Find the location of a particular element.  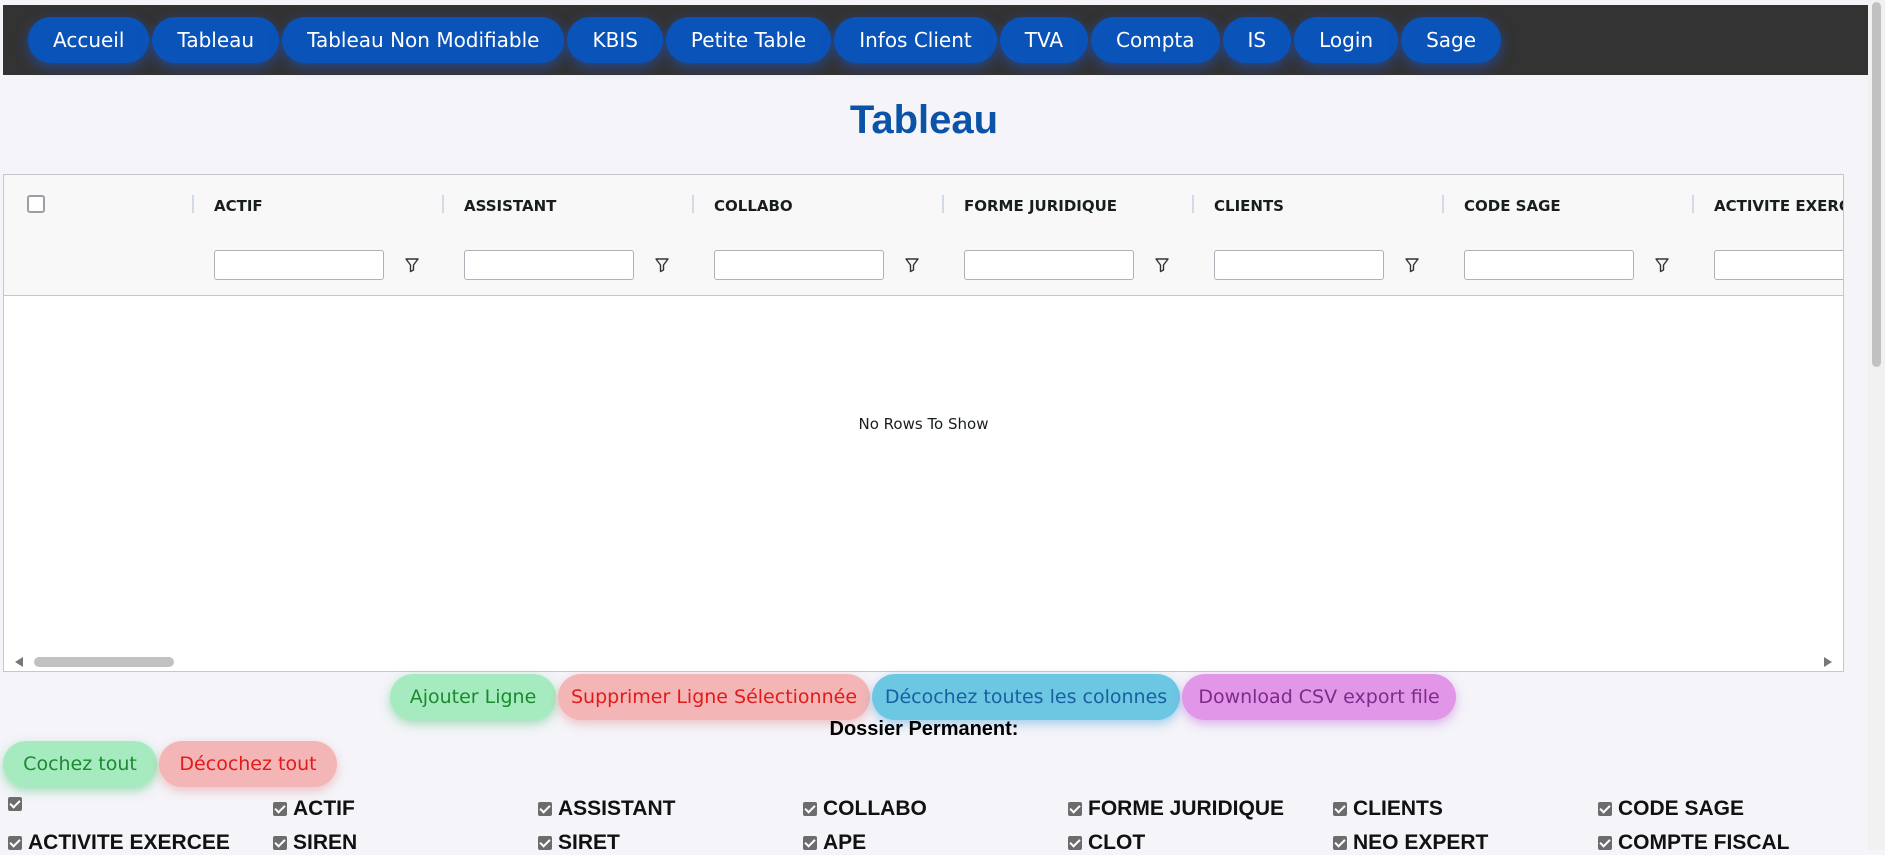

column-toggle-label: ASSISTANT is located at coordinates (617, 808).